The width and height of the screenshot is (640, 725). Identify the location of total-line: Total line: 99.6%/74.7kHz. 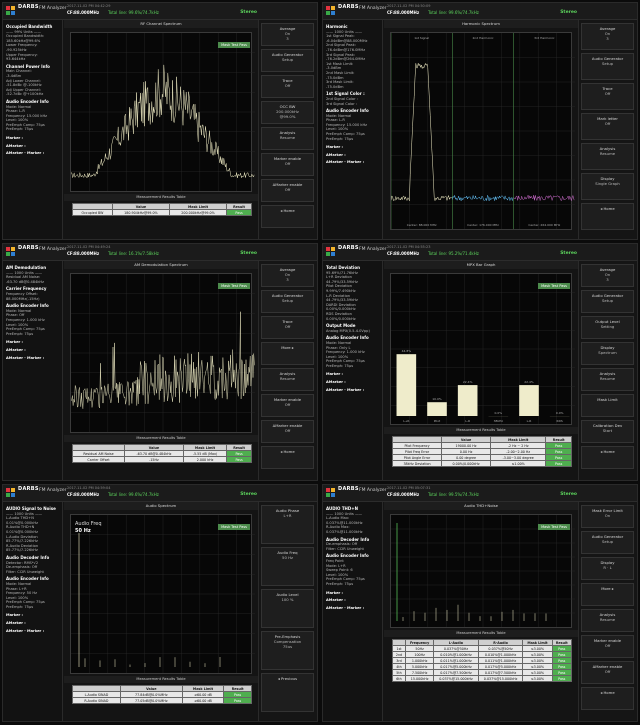
(133, 12).